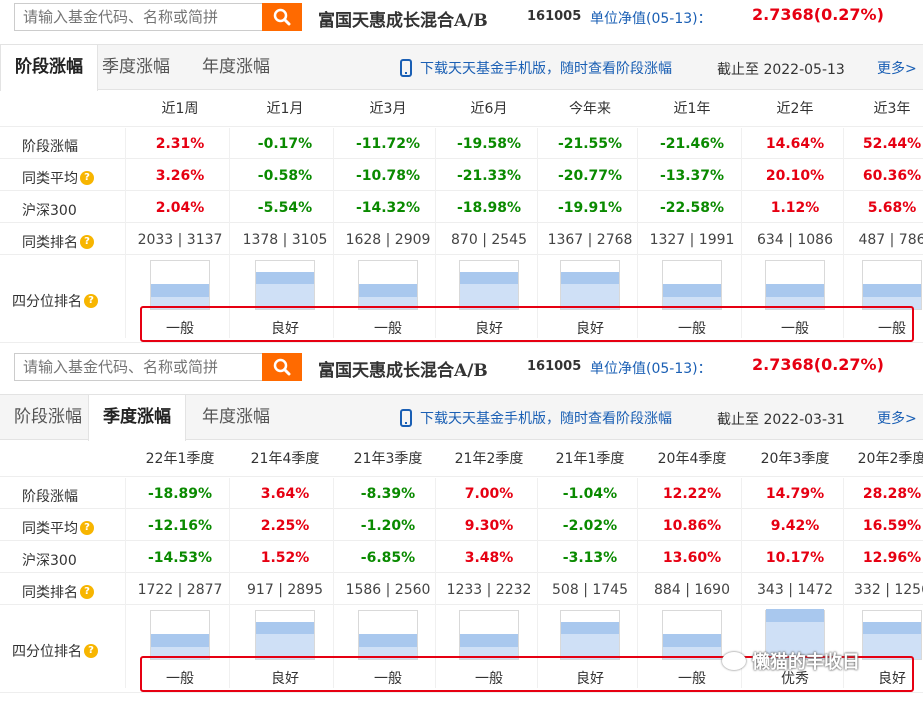 This screenshot has height=702, width=923. Describe the element at coordinates (692, 590) in the screenshot. I see `category-rank-cell: 884 | 1690` at that location.